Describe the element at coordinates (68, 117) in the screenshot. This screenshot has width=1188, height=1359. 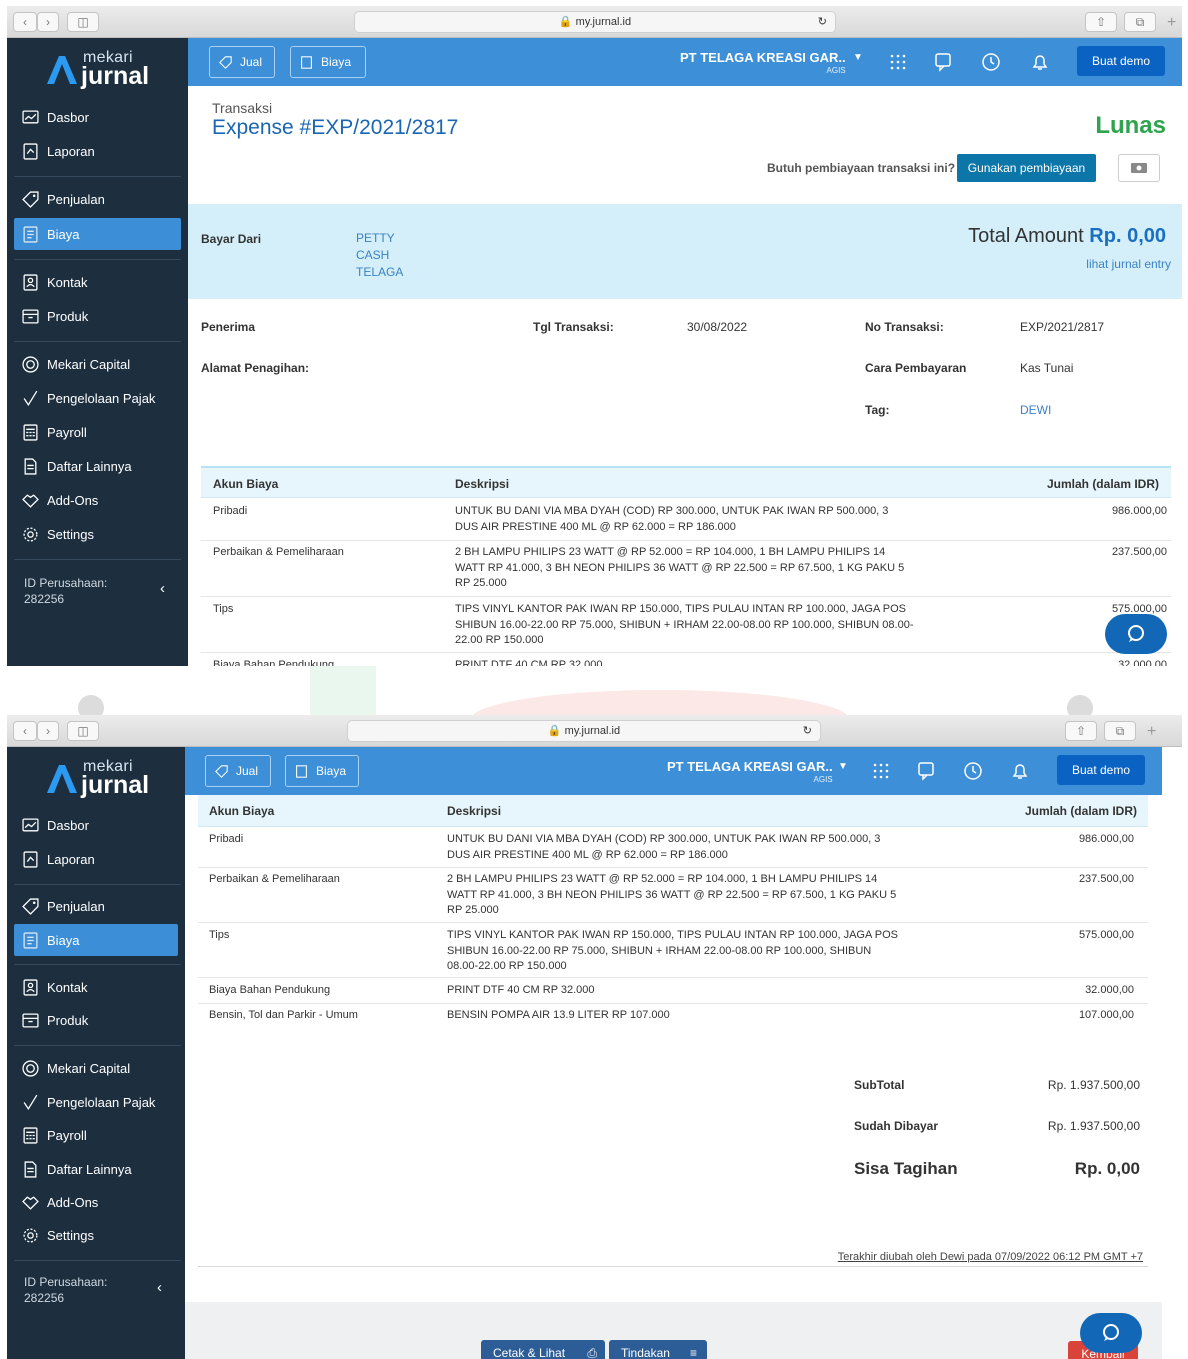
I see `sidebar-item-label: Dasbor` at that location.